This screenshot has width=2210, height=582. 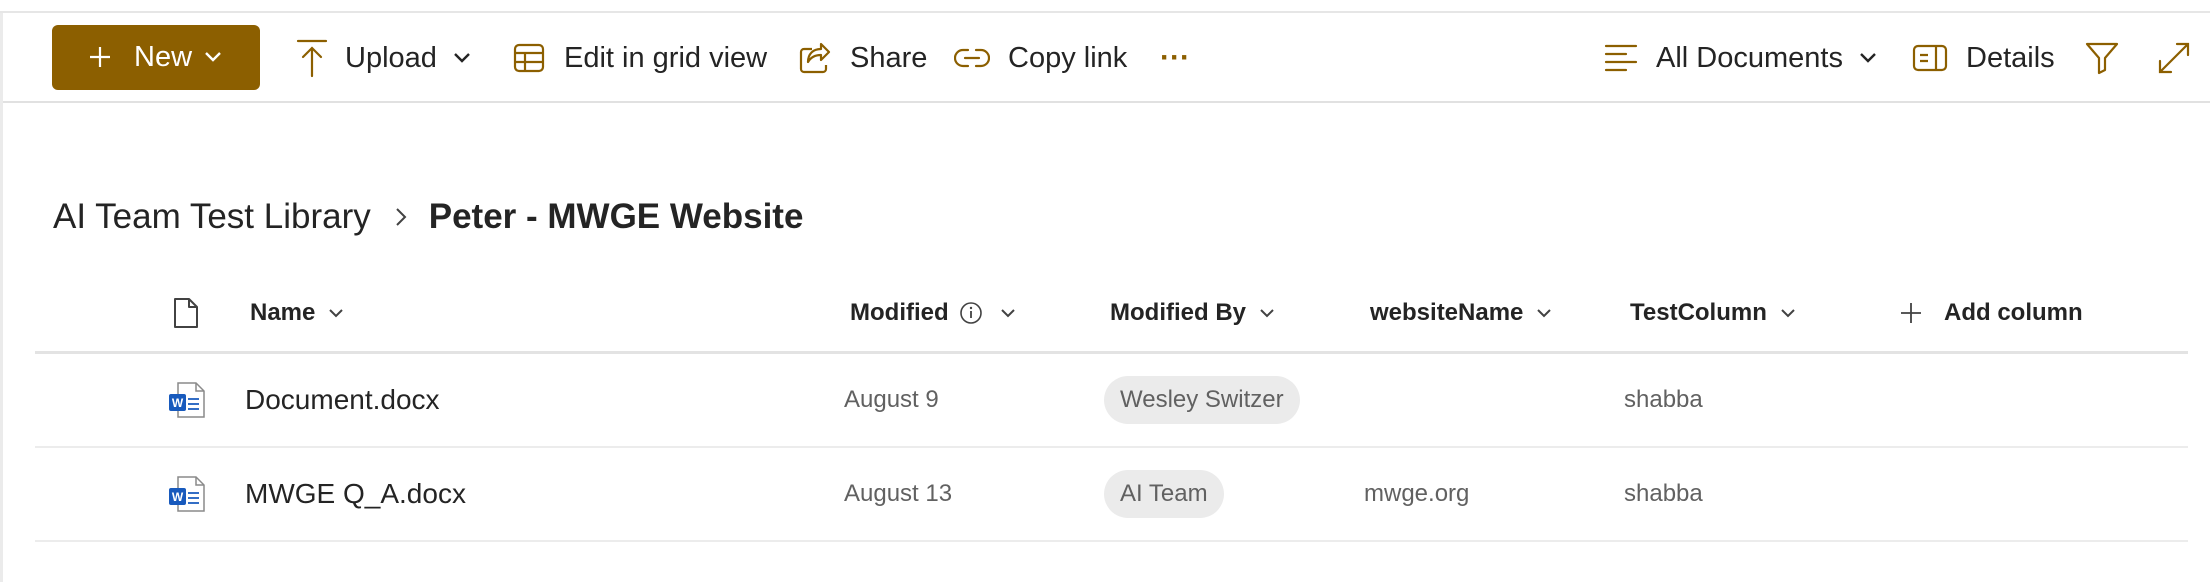 I want to click on modified-date: August 9, so click(x=891, y=399).